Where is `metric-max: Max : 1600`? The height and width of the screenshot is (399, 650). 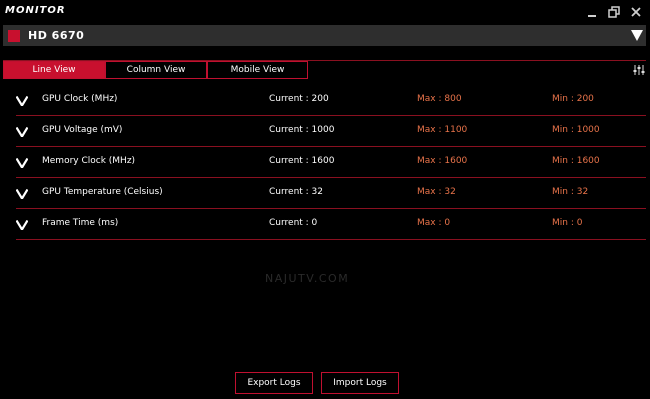
metric-max: Max : 1600 is located at coordinates (442, 161).